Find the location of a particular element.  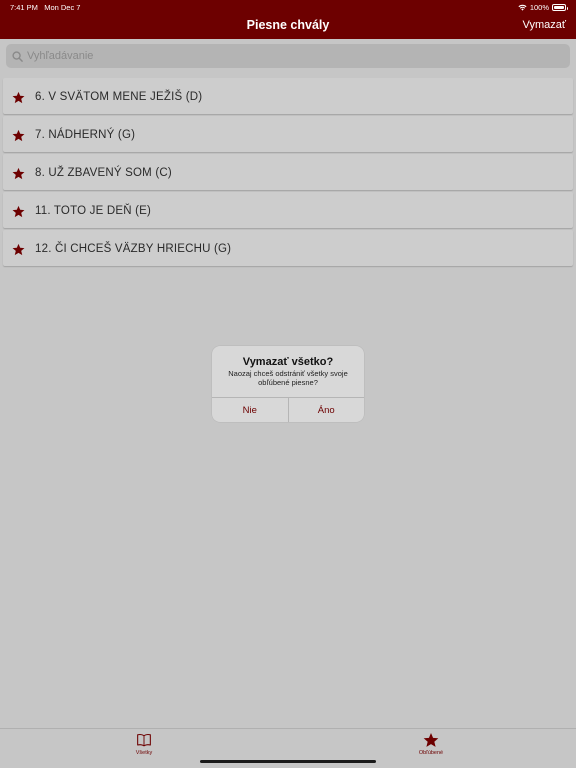

dialog-title: Vymazať všetko? is located at coordinates (288, 362).